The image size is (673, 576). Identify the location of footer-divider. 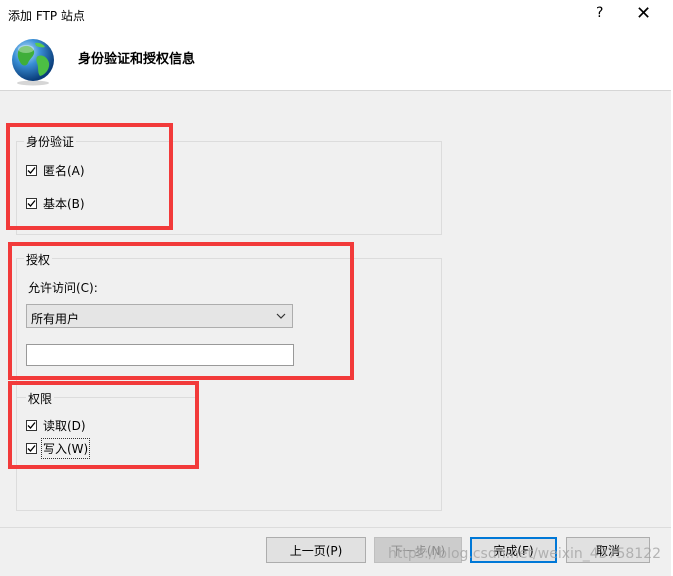
(335, 527).